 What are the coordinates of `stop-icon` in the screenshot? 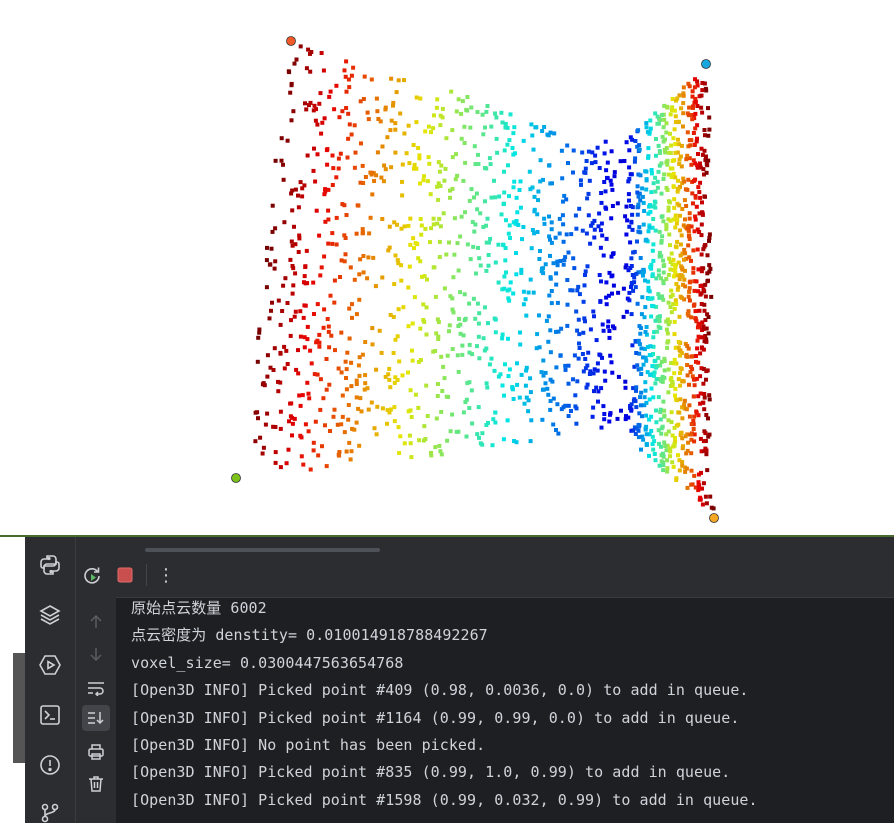 It's located at (125, 575).